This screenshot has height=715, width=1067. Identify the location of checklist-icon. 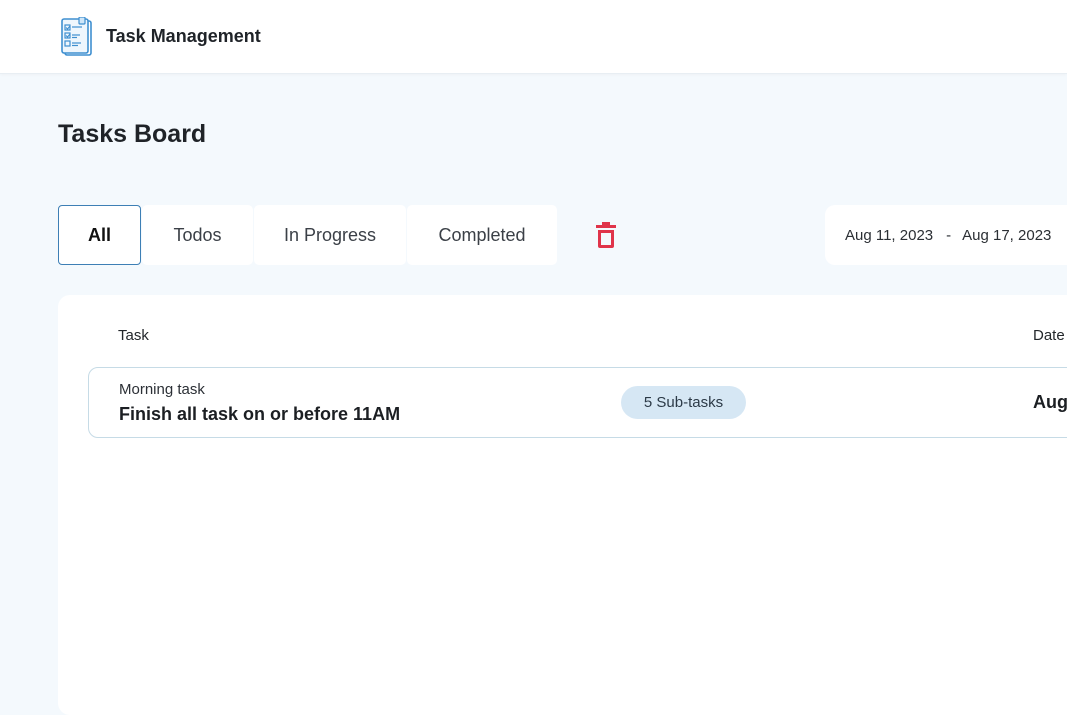
(76, 36).